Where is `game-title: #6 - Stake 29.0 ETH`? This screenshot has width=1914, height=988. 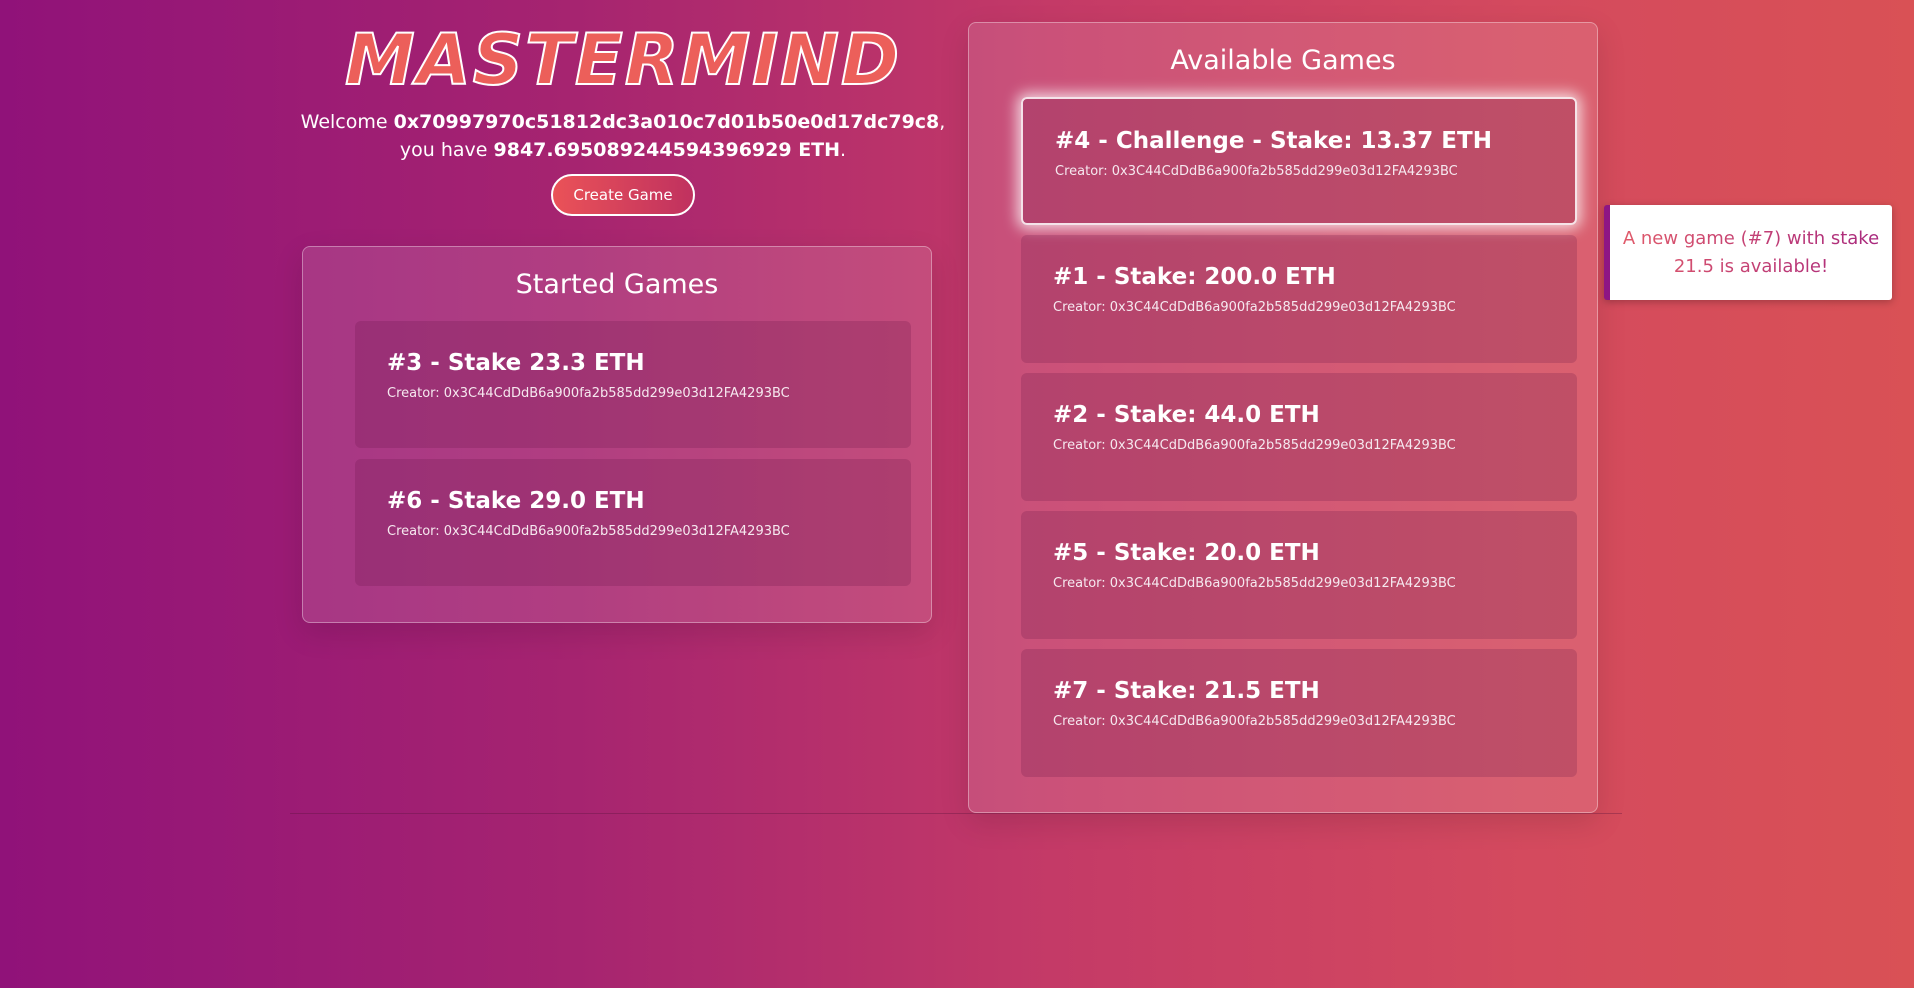
game-title: #6 - Stake 29.0 ETH is located at coordinates (516, 501).